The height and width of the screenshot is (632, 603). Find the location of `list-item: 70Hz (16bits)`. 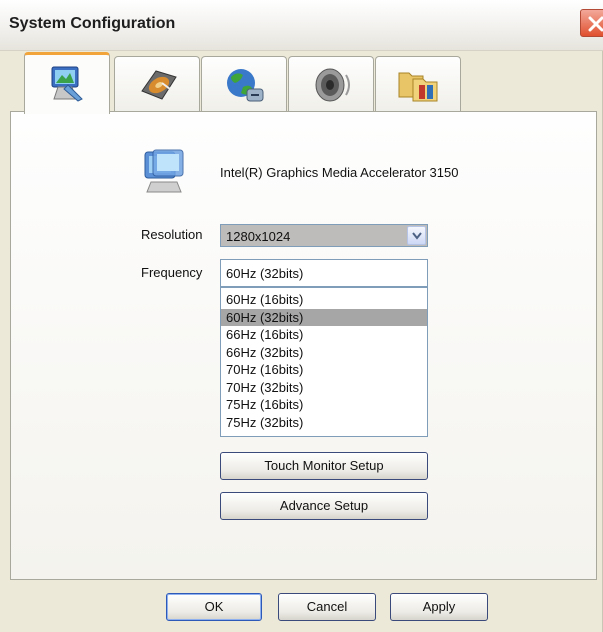

list-item: 70Hz (16bits) is located at coordinates (324, 370).